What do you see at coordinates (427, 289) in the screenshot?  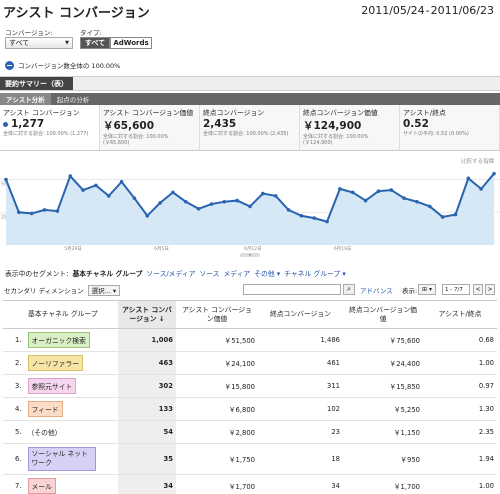 I see `view-toggle-button: ⊞ ▾` at bounding box center [427, 289].